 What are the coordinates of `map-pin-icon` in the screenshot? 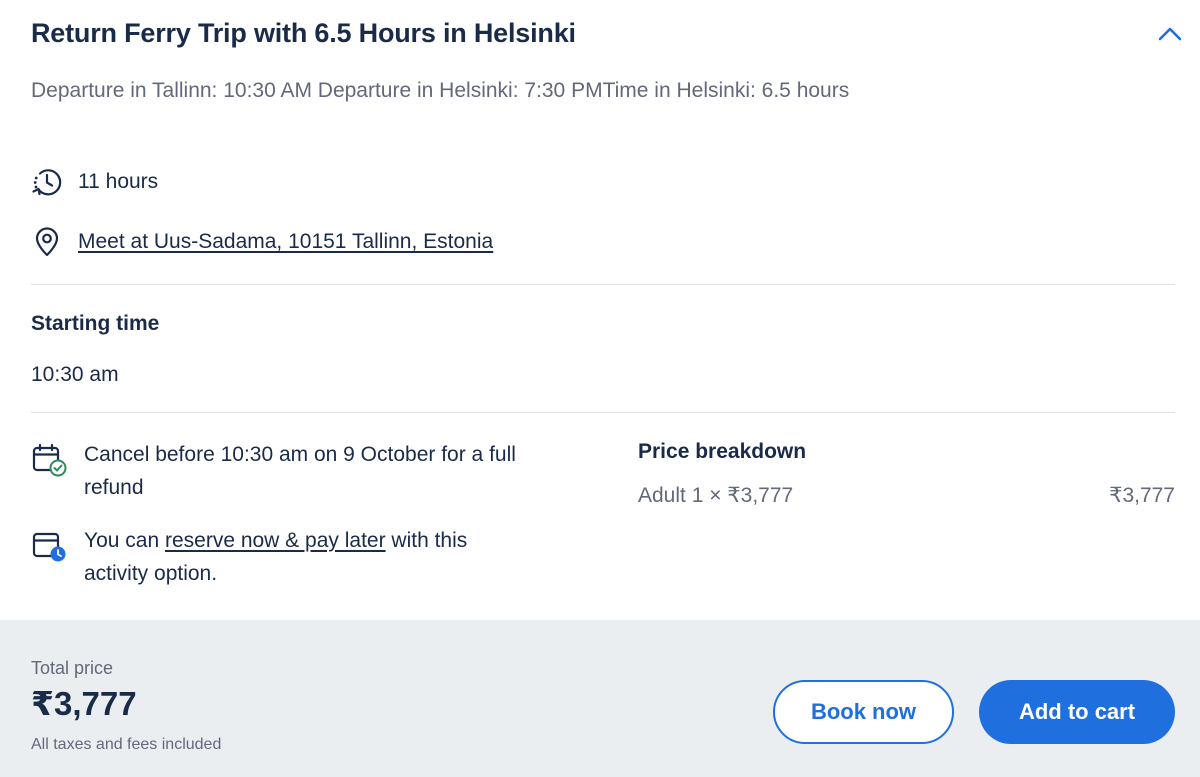 It's located at (47, 242).